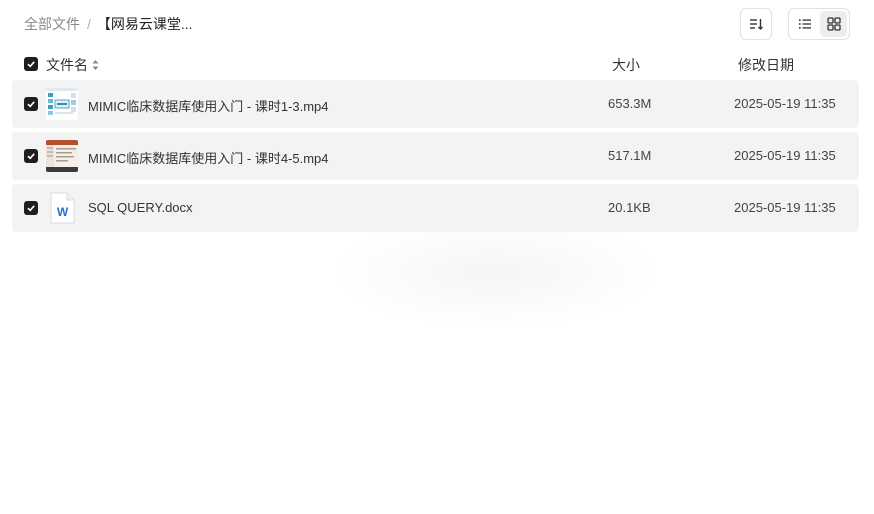  Describe the element at coordinates (208, 157) in the screenshot. I see `file-name: MIMIC临床数据库使用入门 - 课时4-5.mp4` at that location.